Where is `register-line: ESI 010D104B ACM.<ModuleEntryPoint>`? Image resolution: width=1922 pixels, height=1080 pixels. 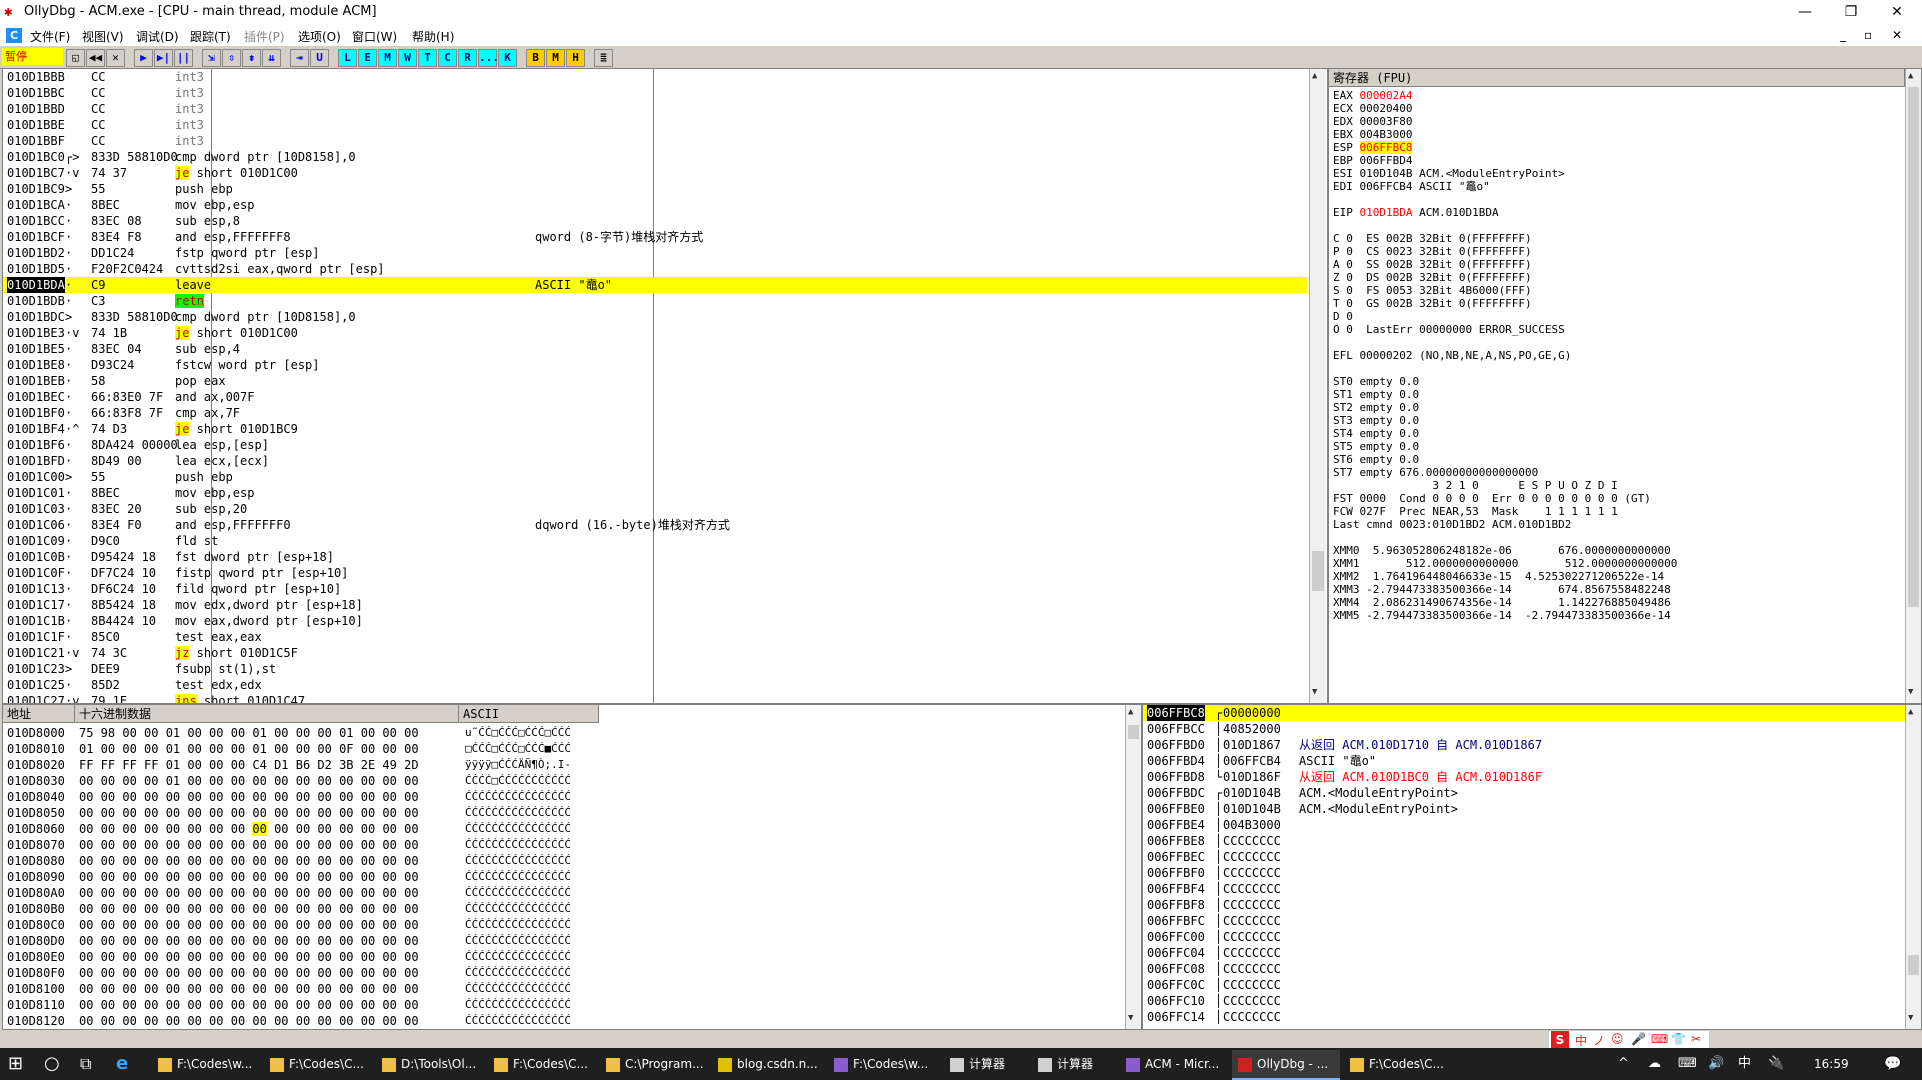 register-line: ESI 010D104B ACM.<ModuleEntryPoint> is located at coordinates (1449, 173).